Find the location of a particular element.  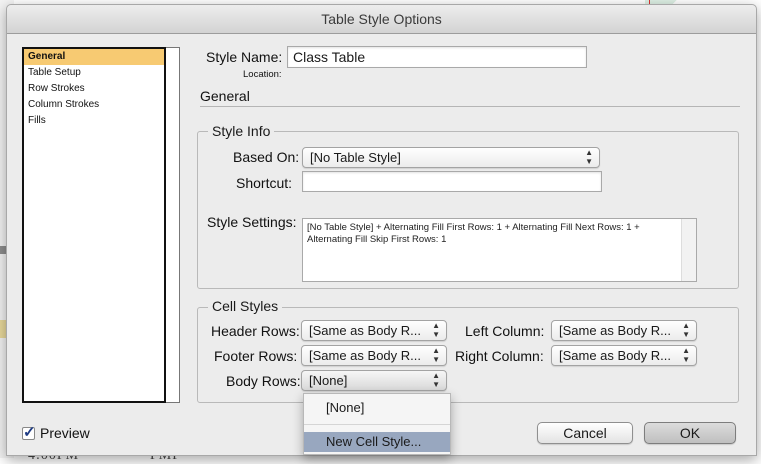

footer-rows-dropdown: [Same as Body R... ▲ ▼ is located at coordinates (374, 355).